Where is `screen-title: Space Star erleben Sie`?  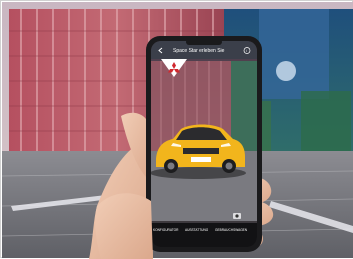 screen-title: Space Star erleben Sie is located at coordinates (199, 51).